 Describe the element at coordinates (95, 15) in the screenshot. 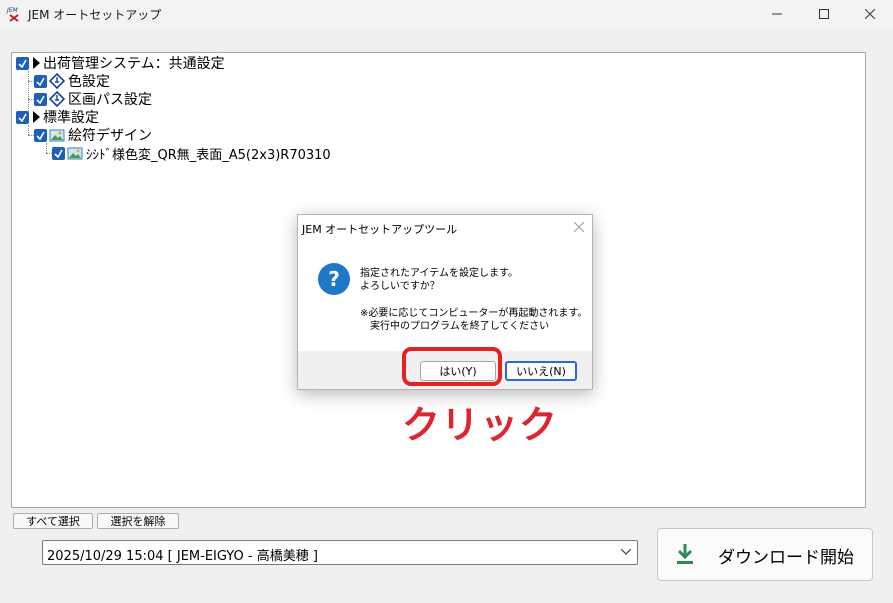

I see `window-title: JEM オートセットアップ` at that location.